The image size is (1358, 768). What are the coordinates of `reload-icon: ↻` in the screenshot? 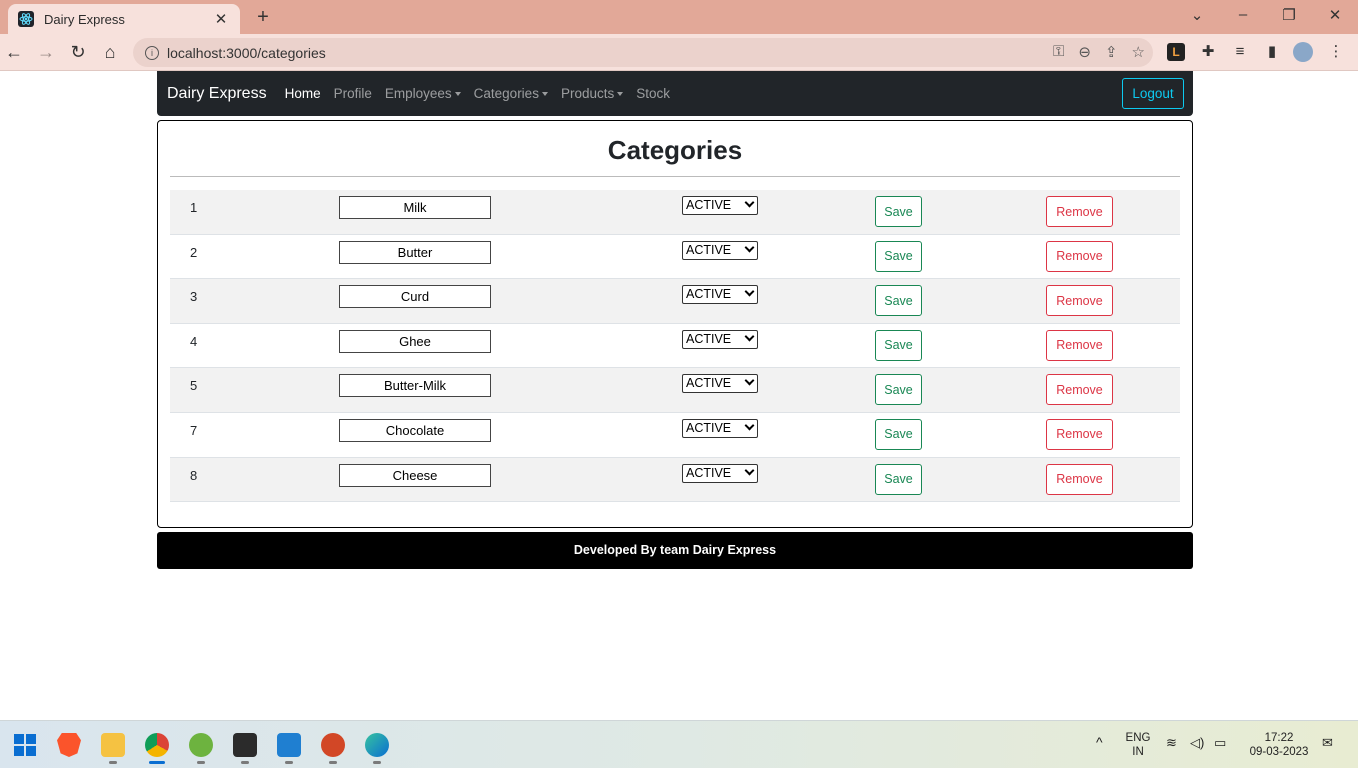 It's located at (78, 53).